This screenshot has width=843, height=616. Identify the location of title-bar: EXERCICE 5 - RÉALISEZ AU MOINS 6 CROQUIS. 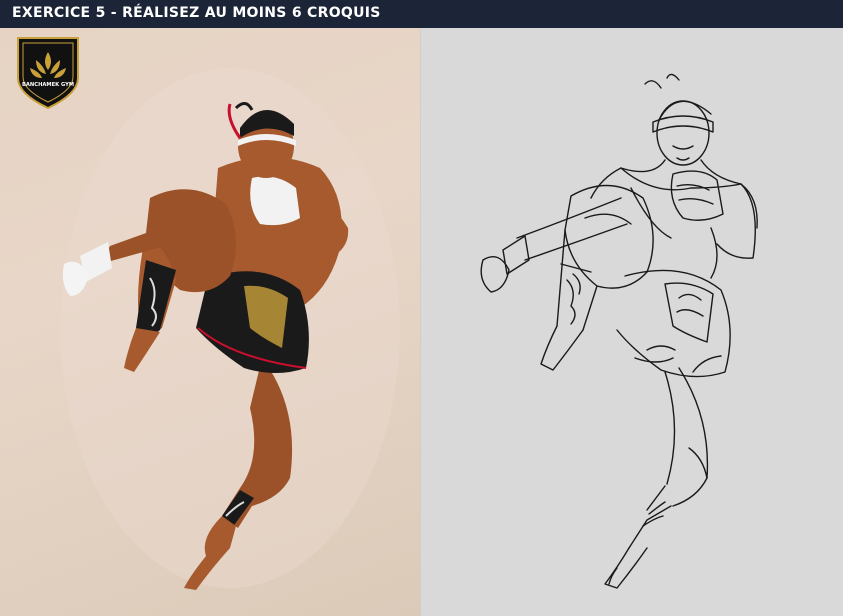
(421, 14).